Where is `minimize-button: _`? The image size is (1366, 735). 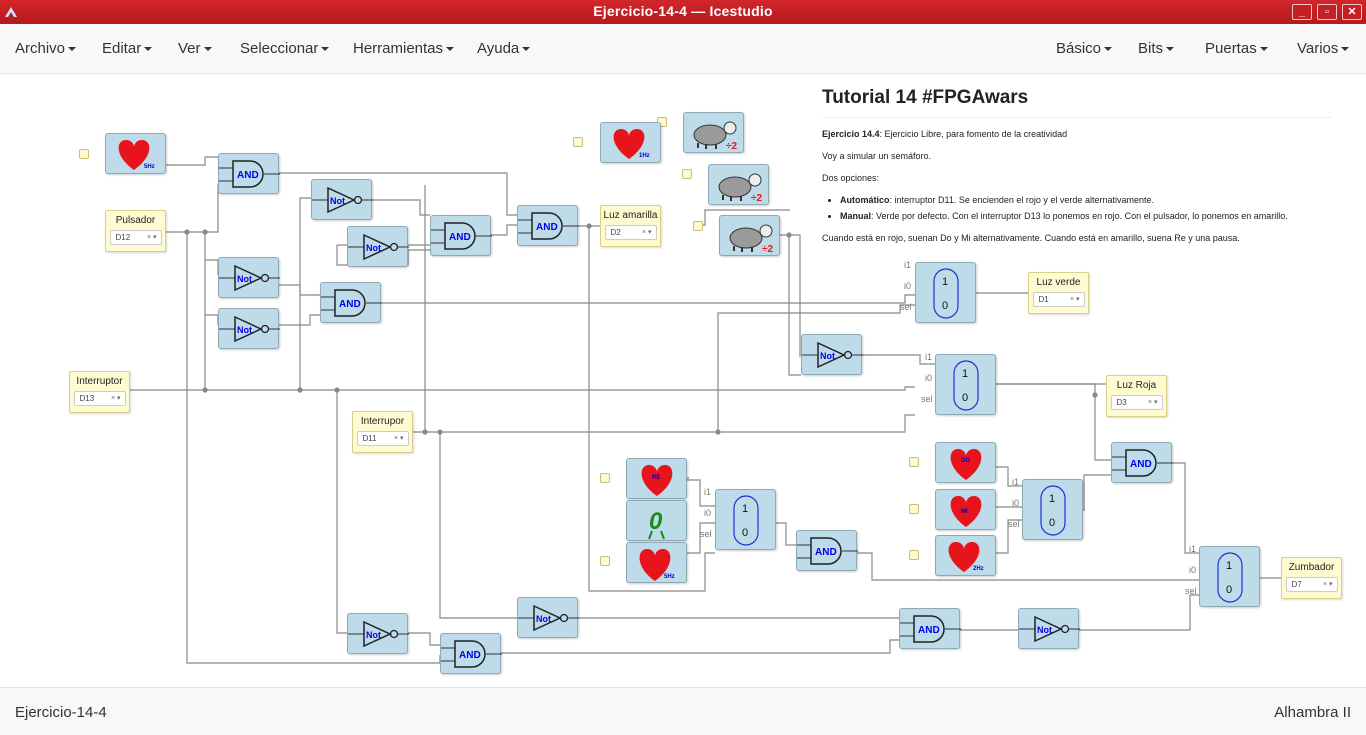
minimize-button: _ is located at coordinates (1302, 12).